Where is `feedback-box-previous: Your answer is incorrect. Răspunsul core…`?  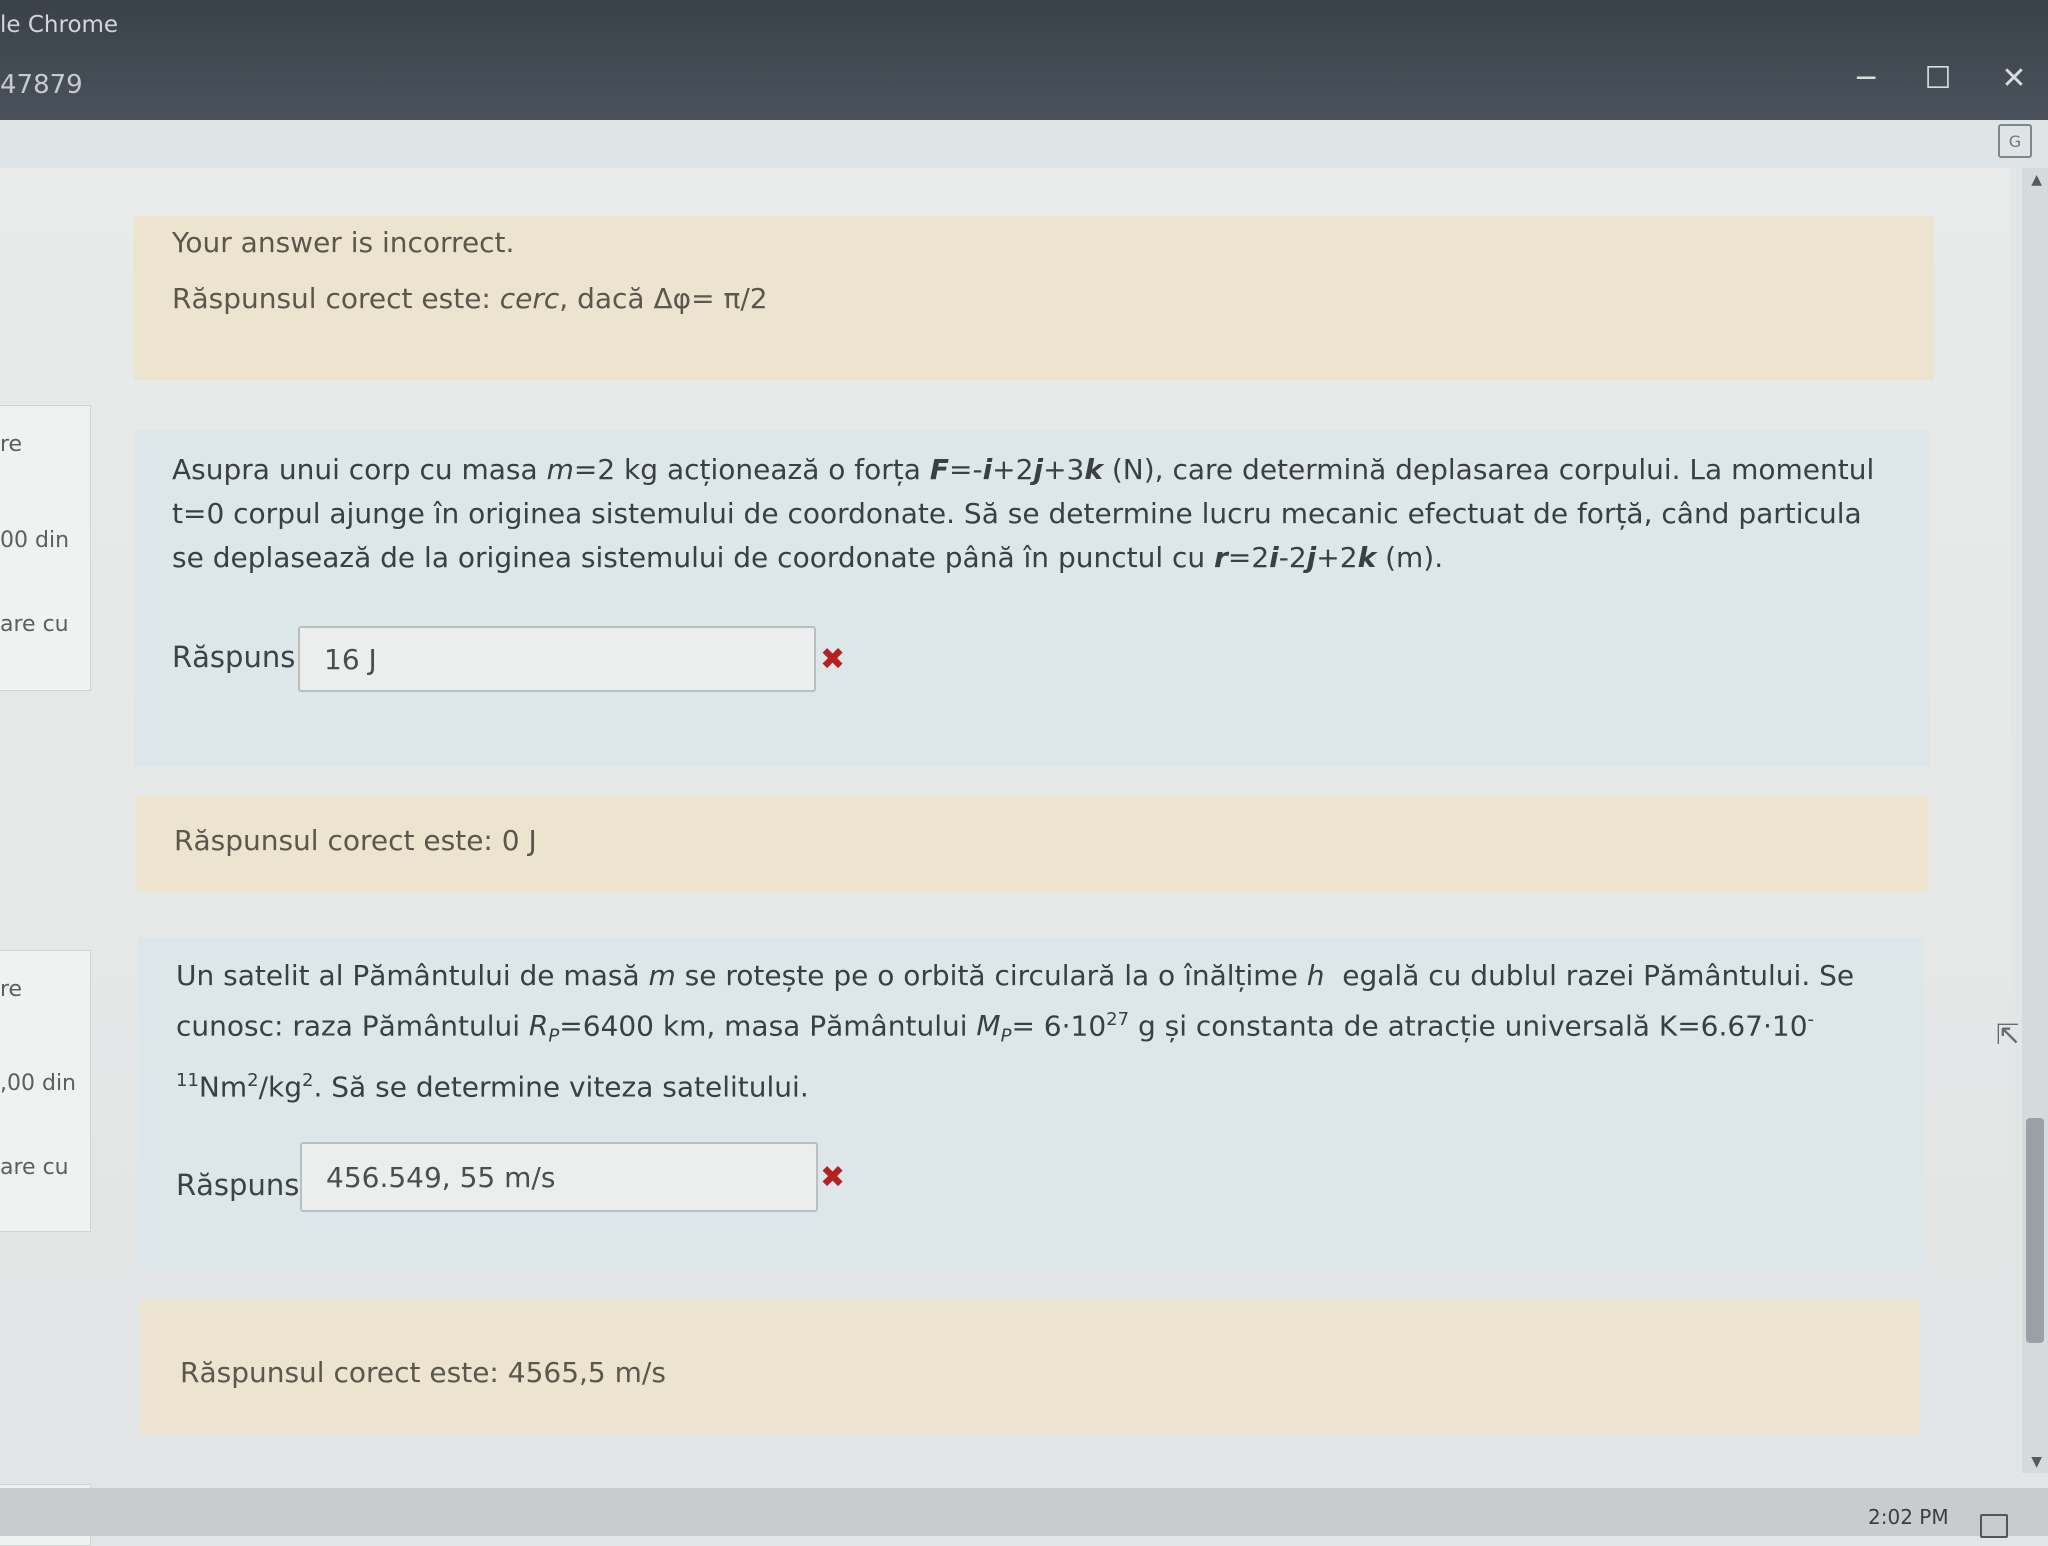
feedback-box-previous: Your answer is incorrect. Răspunsul core… is located at coordinates (1034, 298).